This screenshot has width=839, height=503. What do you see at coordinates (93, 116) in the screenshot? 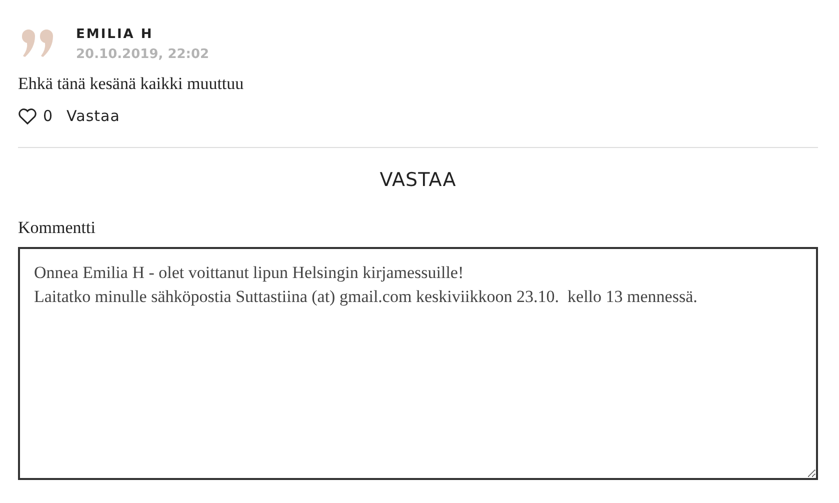
I see `reply-link: Vastaa` at bounding box center [93, 116].